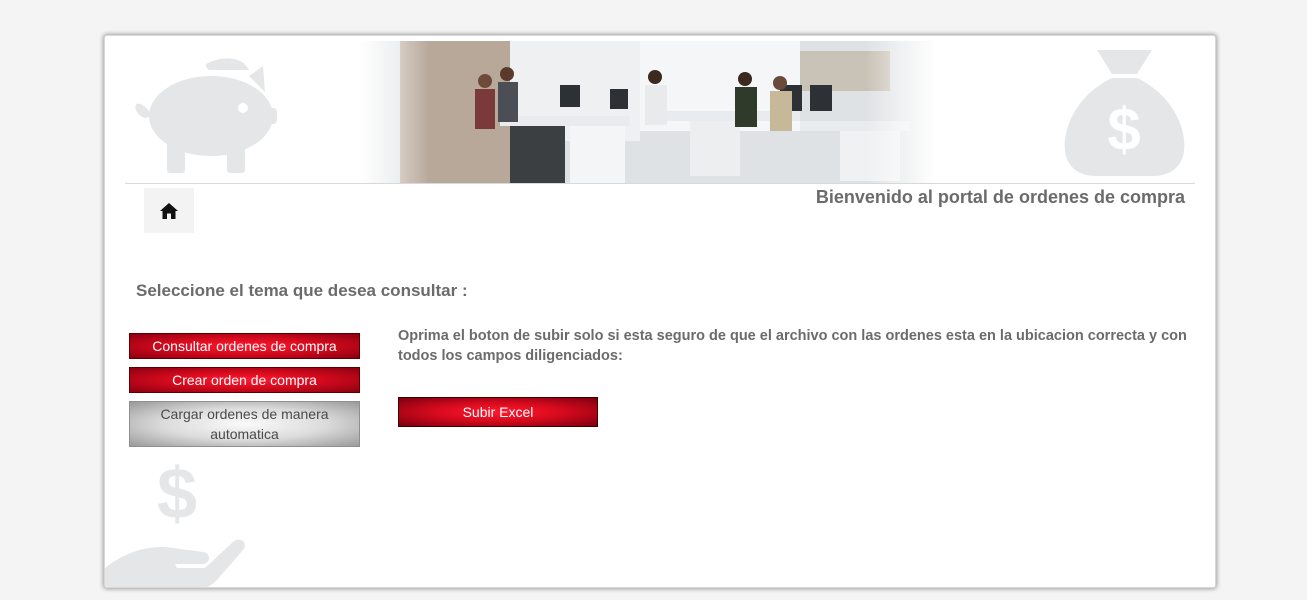 The height and width of the screenshot is (600, 1307). Describe the element at coordinates (660, 183) in the screenshot. I see `header-divider` at that location.